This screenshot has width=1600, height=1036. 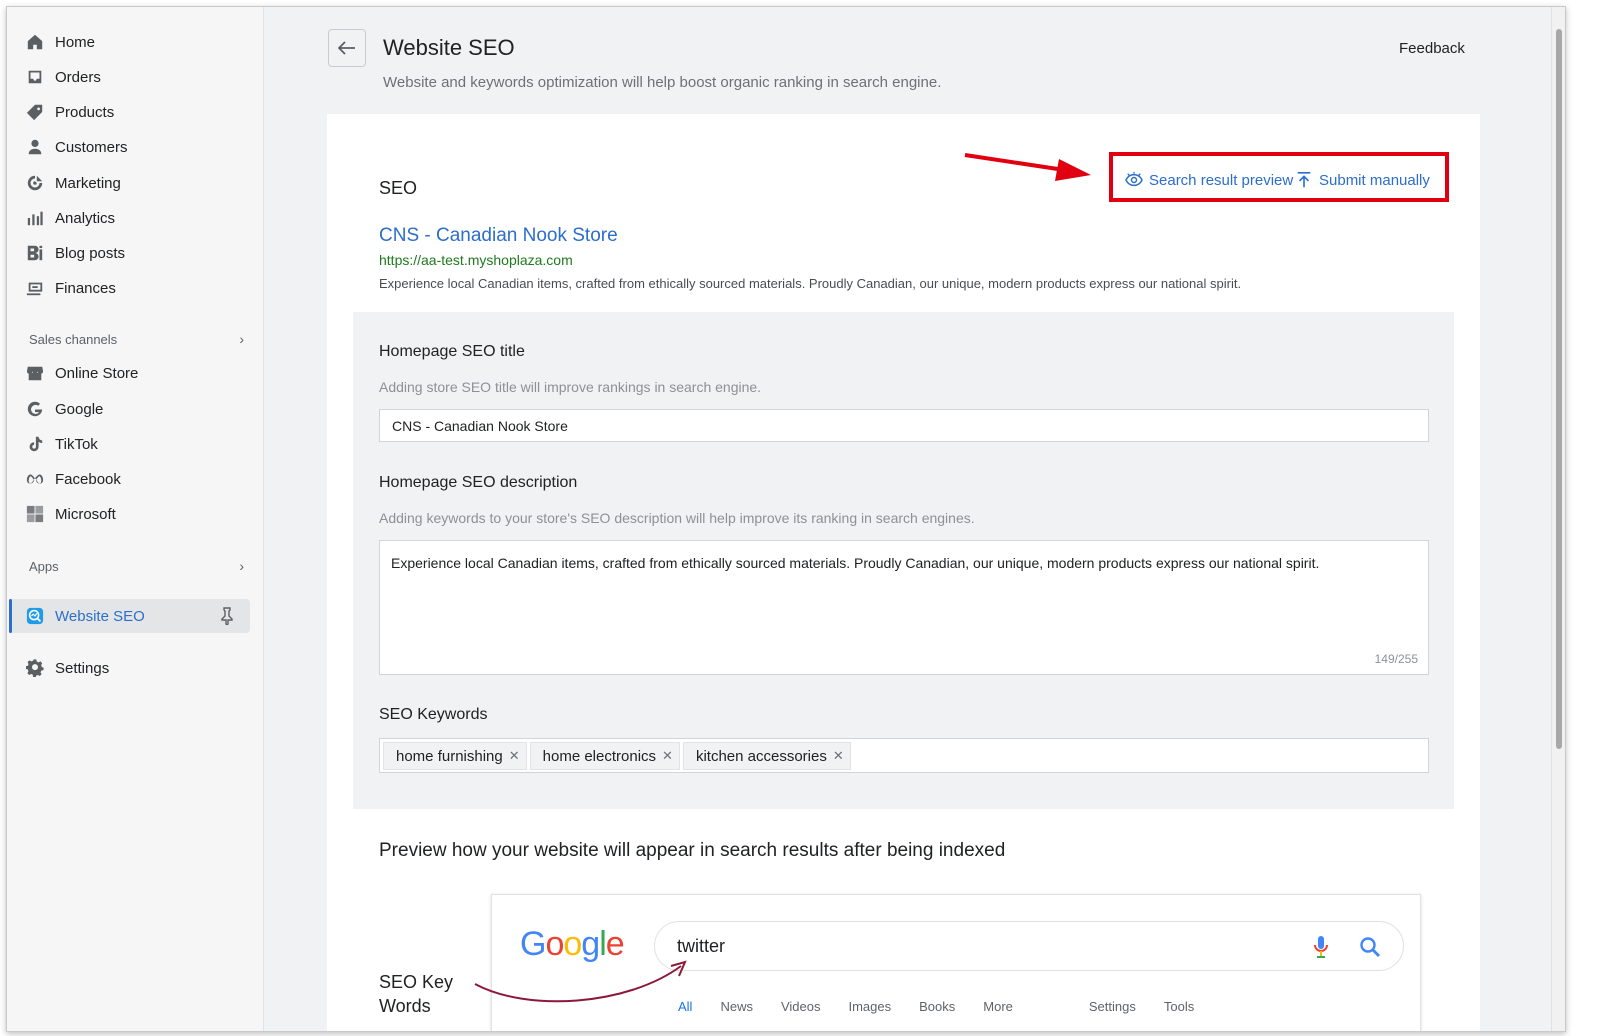 I want to click on google-icon, so click(x=35, y=409).